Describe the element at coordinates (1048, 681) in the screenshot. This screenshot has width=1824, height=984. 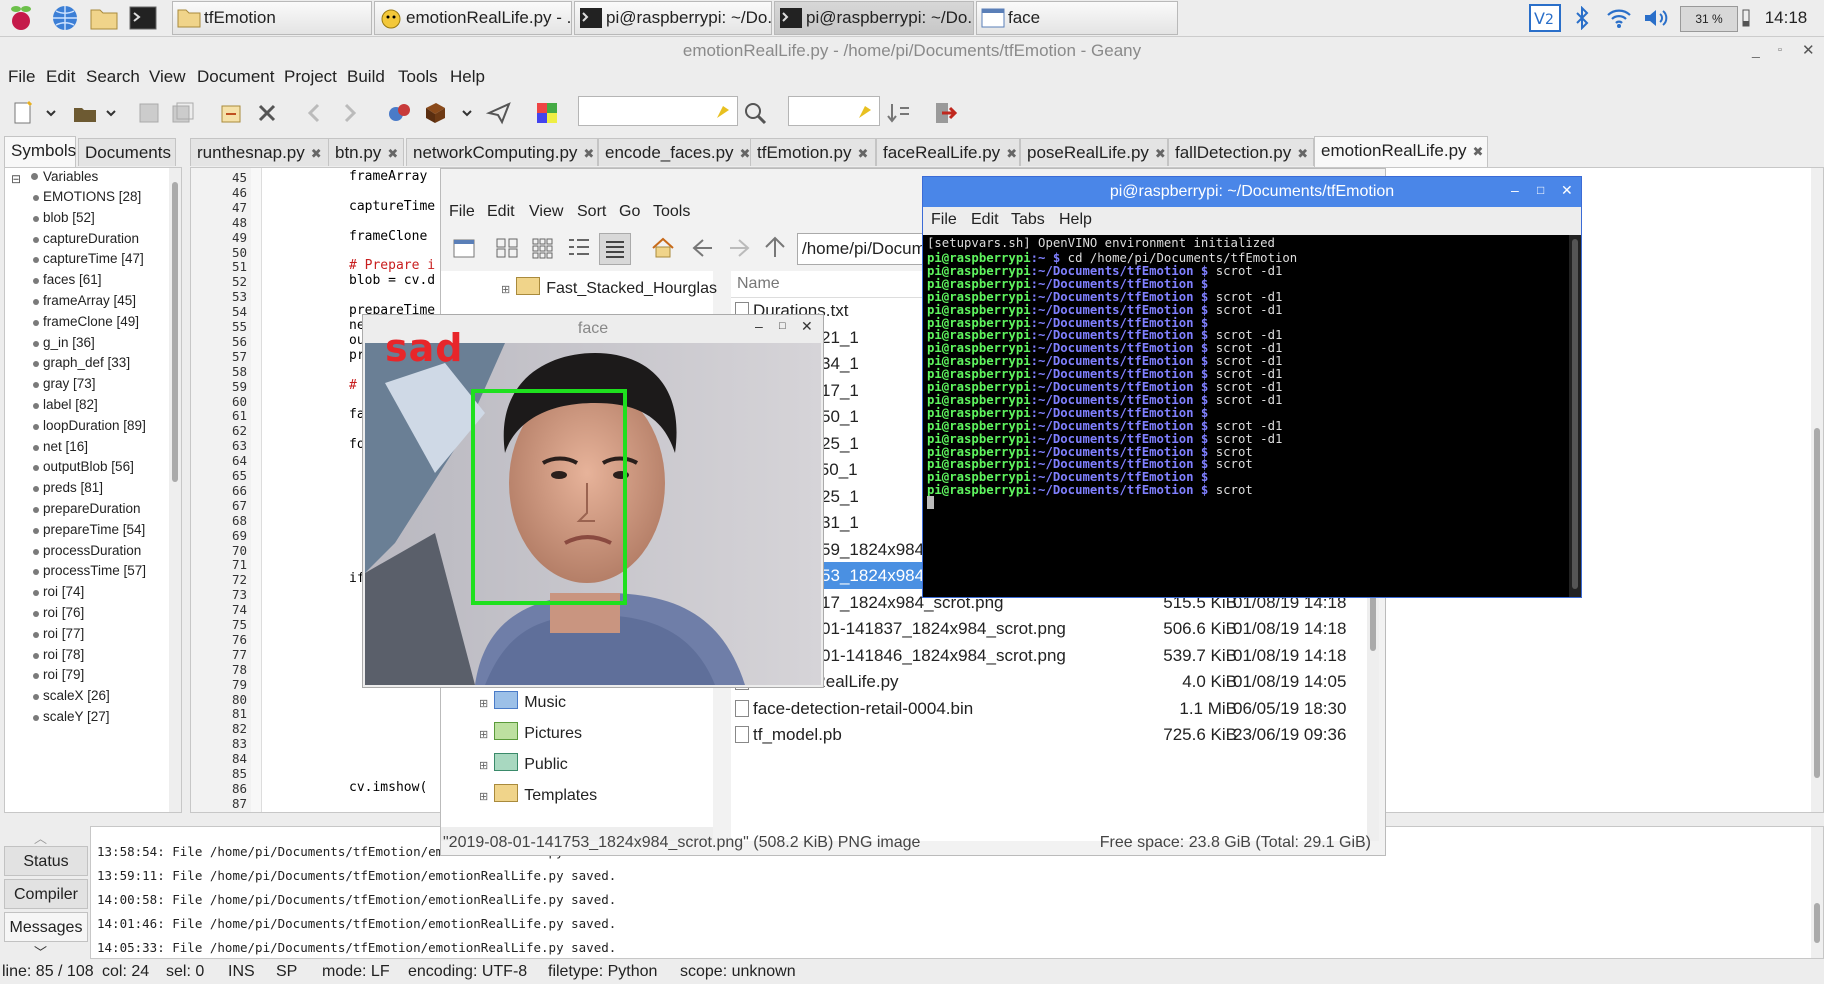
I see `file-row: emotionRealLife.py 4.0 KiB 01/08/19 14:05` at that location.